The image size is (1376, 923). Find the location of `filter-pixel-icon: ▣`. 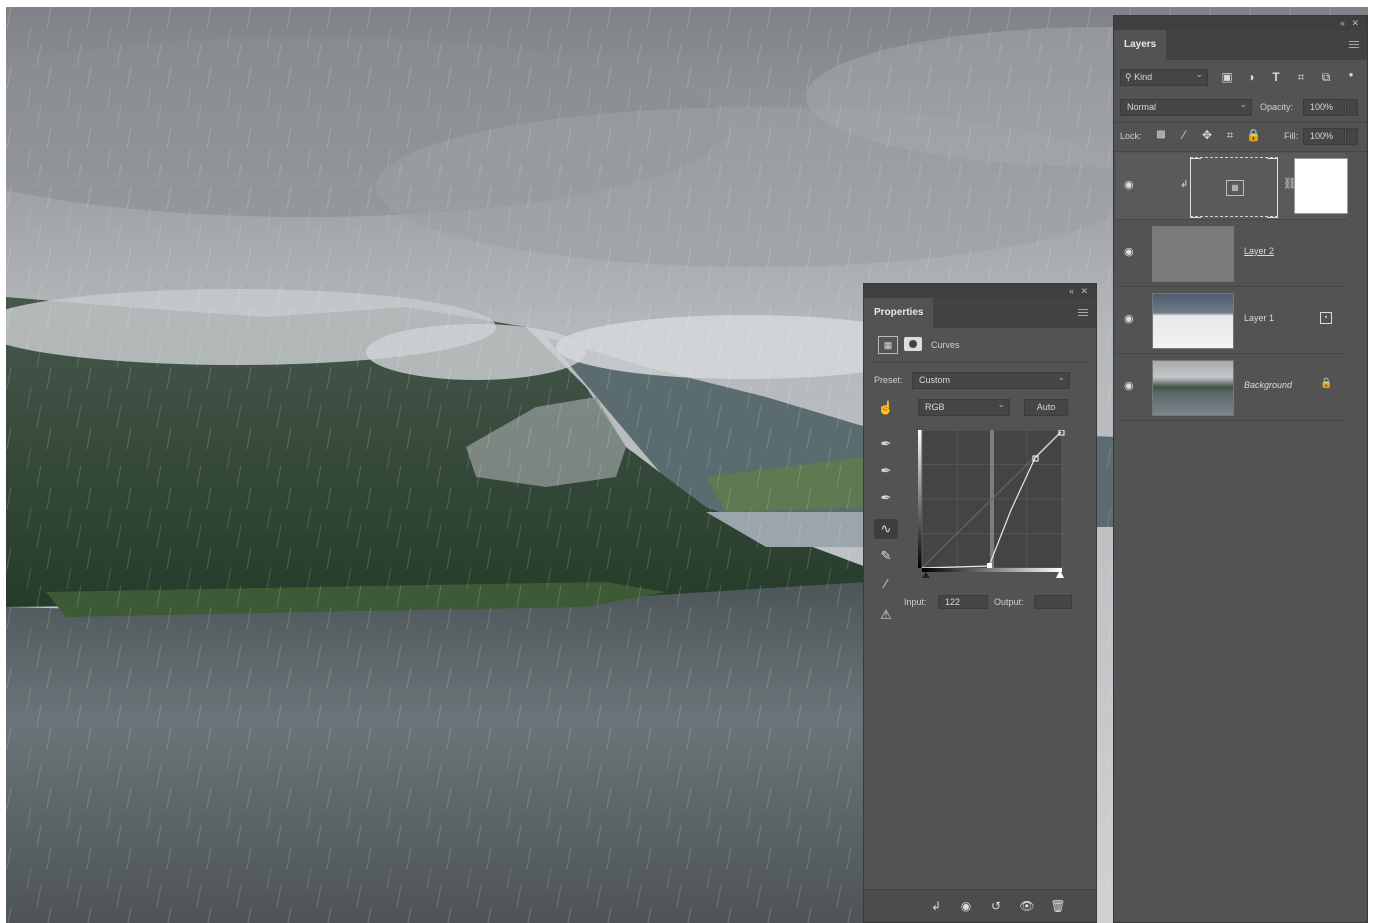

filter-pixel-icon: ▣ is located at coordinates (1227, 77).